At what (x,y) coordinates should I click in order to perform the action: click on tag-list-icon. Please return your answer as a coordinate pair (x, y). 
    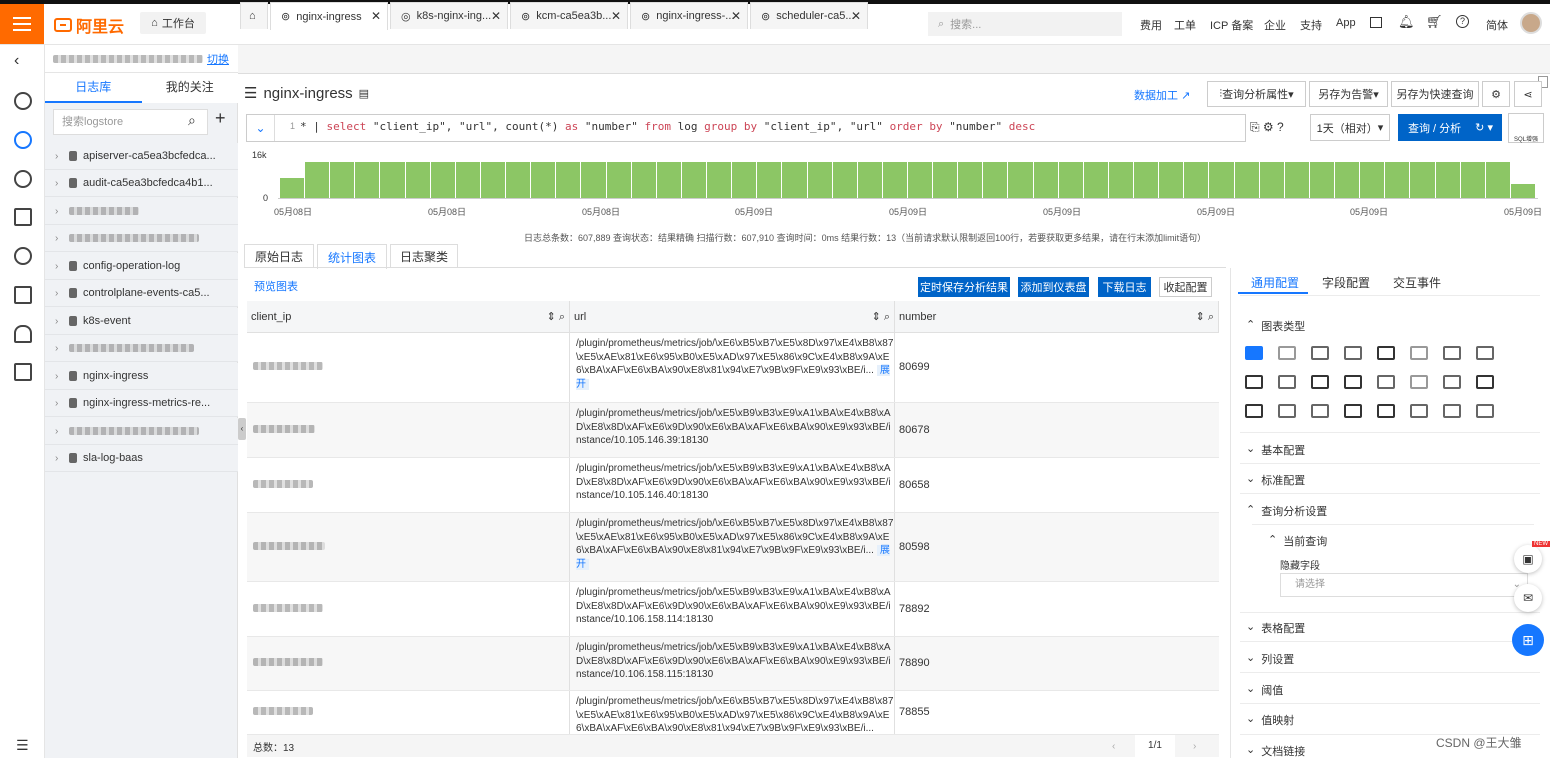
    Looking at the image, I should click on (1485, 353).